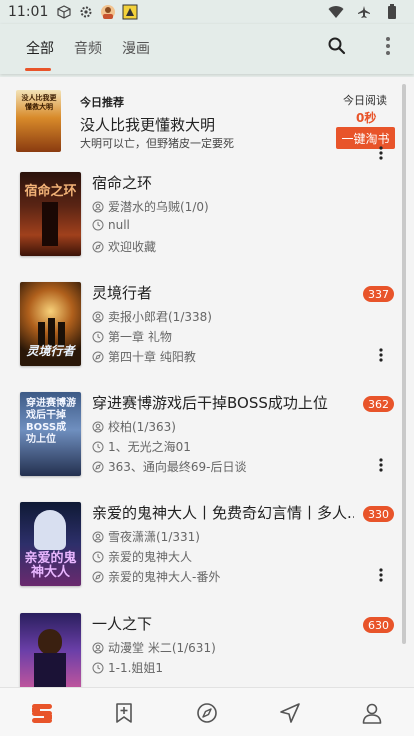 This screenshot has width=414, height=736. I want to click on book-cover: 灵境行者, so click(50, 324).